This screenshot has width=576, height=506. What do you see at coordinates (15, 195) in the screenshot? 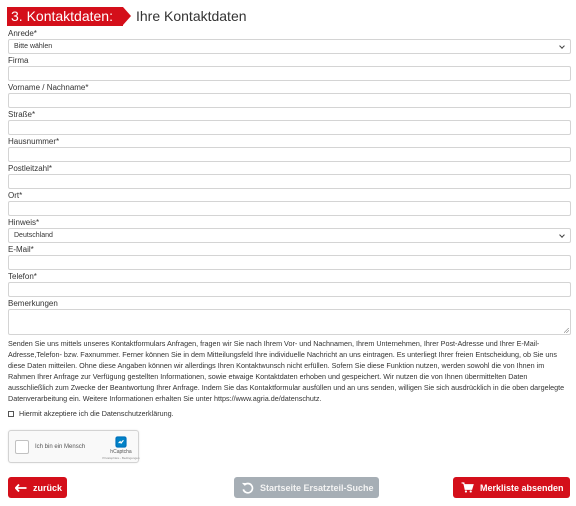
I see `ort-label: Ort*` at bounding box center [15, 195].